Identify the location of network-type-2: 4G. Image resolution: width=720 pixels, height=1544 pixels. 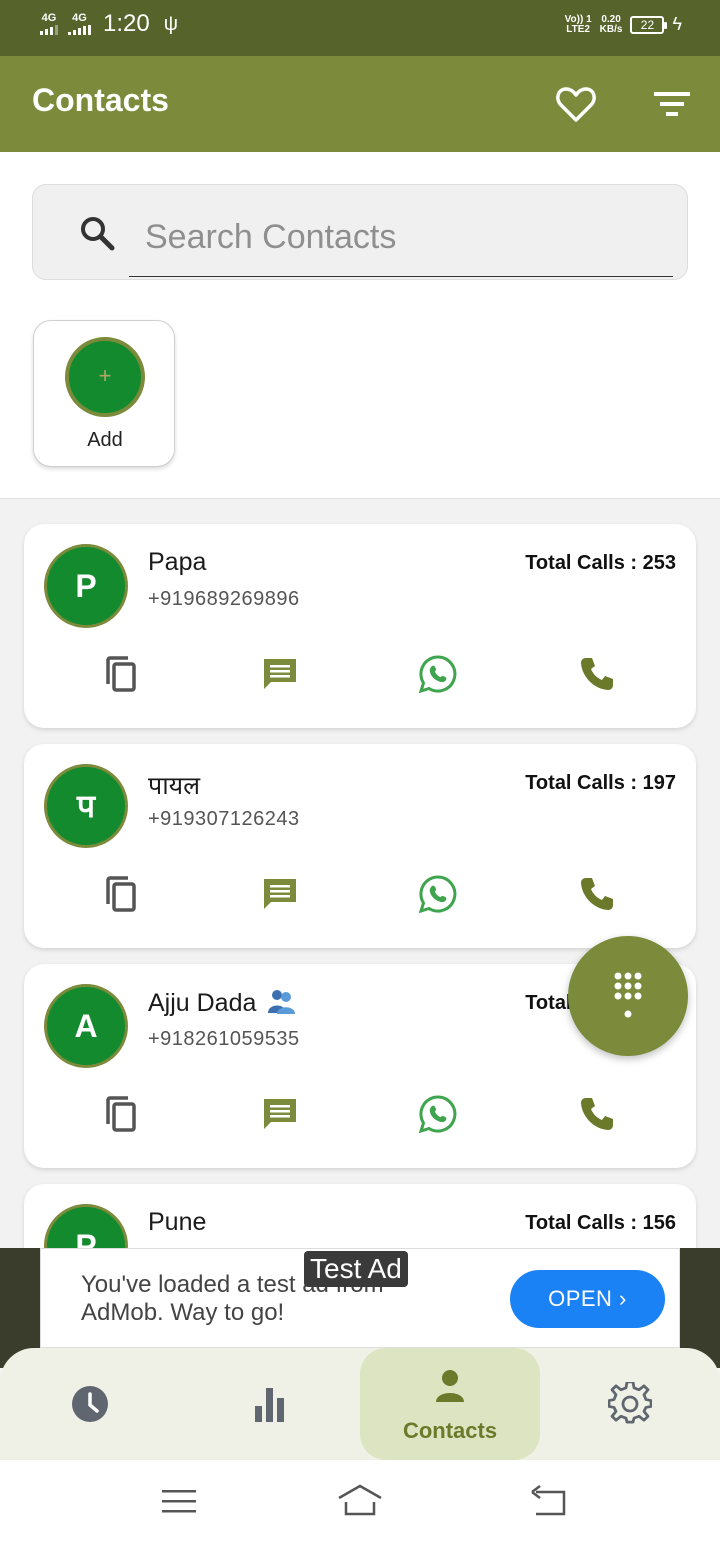
(79, 18).